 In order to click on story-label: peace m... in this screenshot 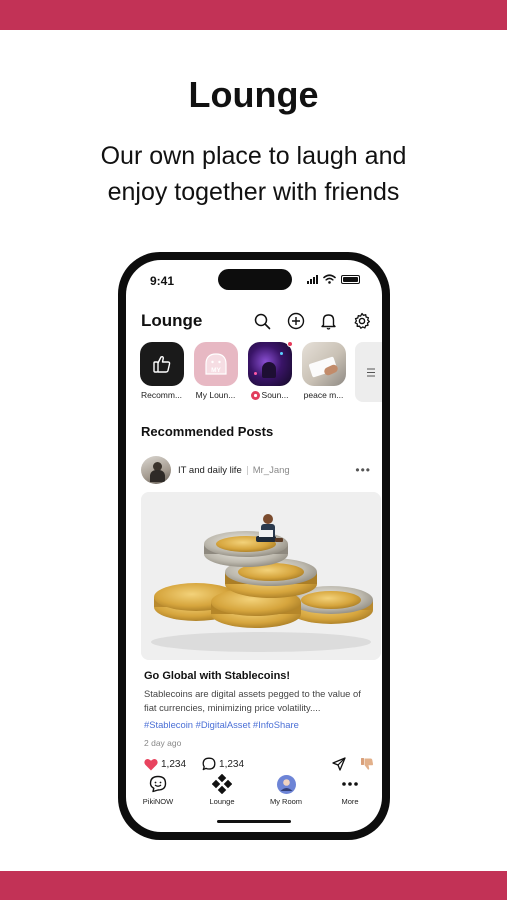, I will do `click(323, 395)`.